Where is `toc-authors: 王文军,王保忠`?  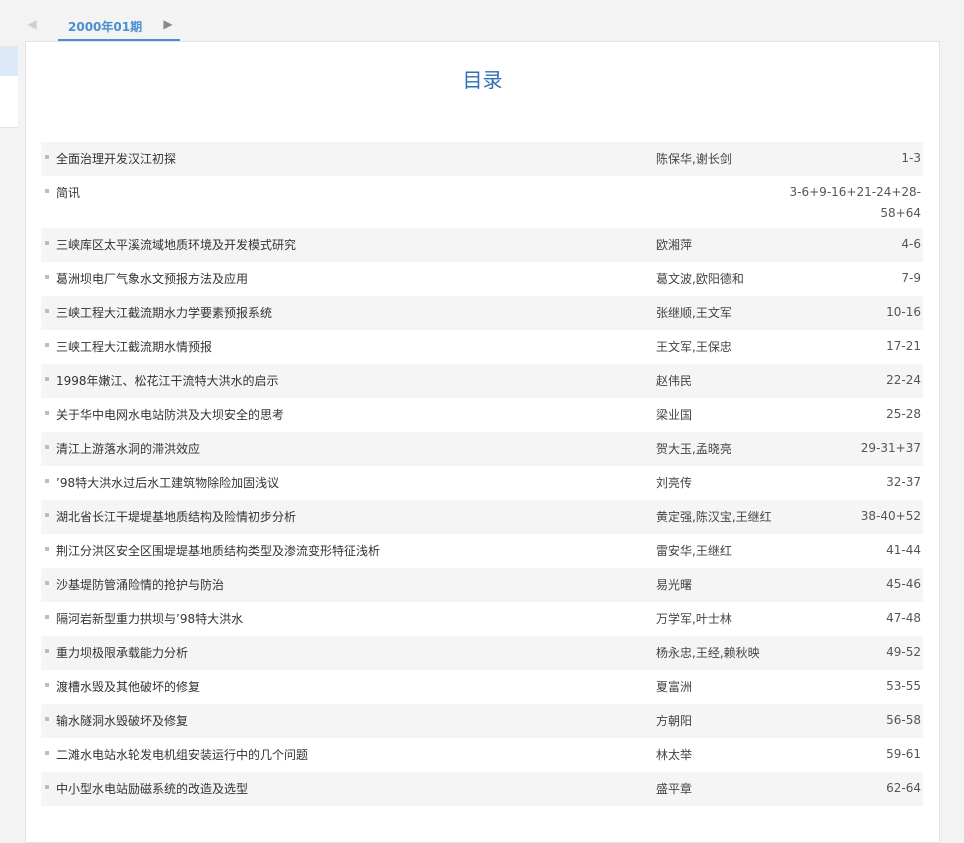
toc-authors: 王文军,王保忠 is located at coordinates (694, 347).